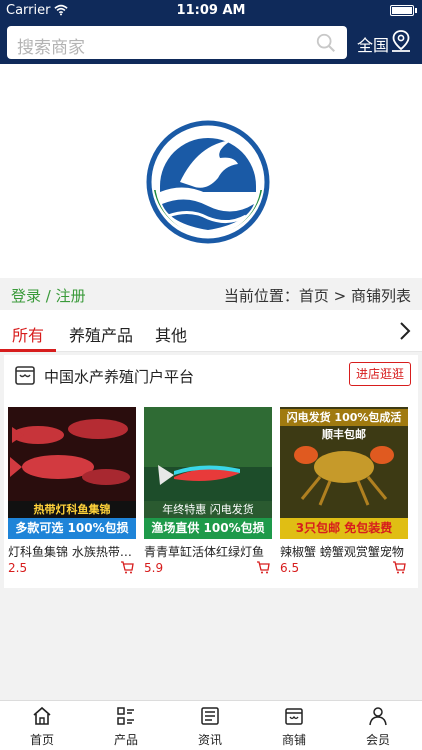 This screenshot has width=422, height=750. Describe the element at coordinates (208, 528) in the screenshot. I see `promo-bottom-label: 渔场直供 100%包损` at that location.